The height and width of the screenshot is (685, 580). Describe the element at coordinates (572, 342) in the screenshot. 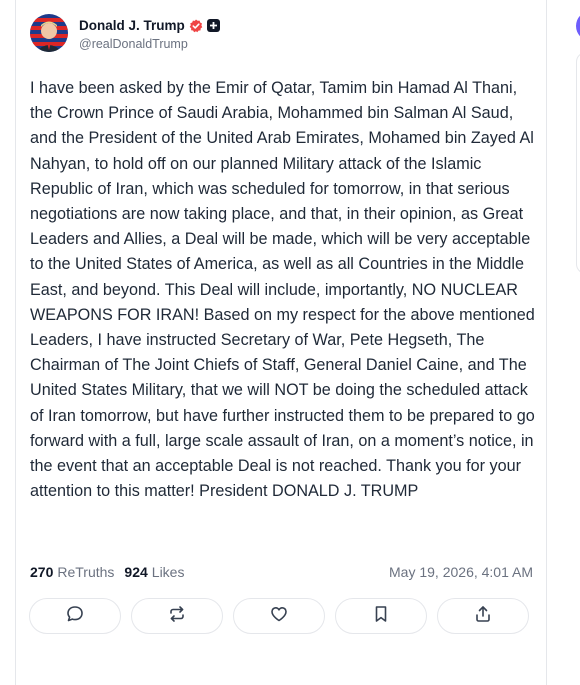

I see `right-sidebar-edge` at that location.